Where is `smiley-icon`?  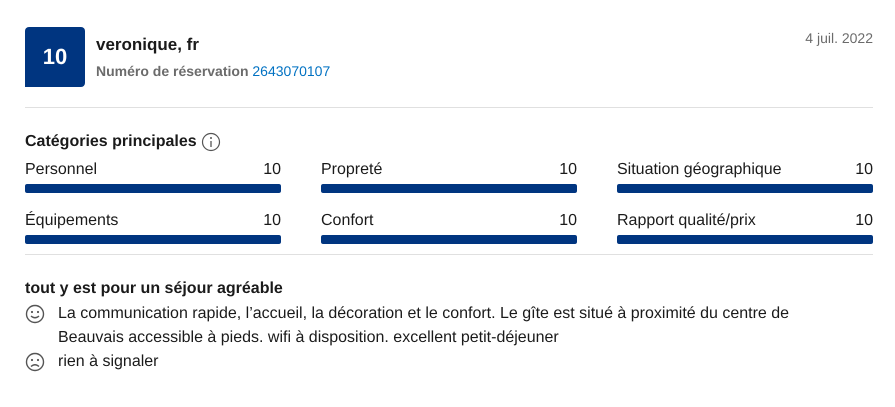
smiley-icon is located at coordinates (35, 314).